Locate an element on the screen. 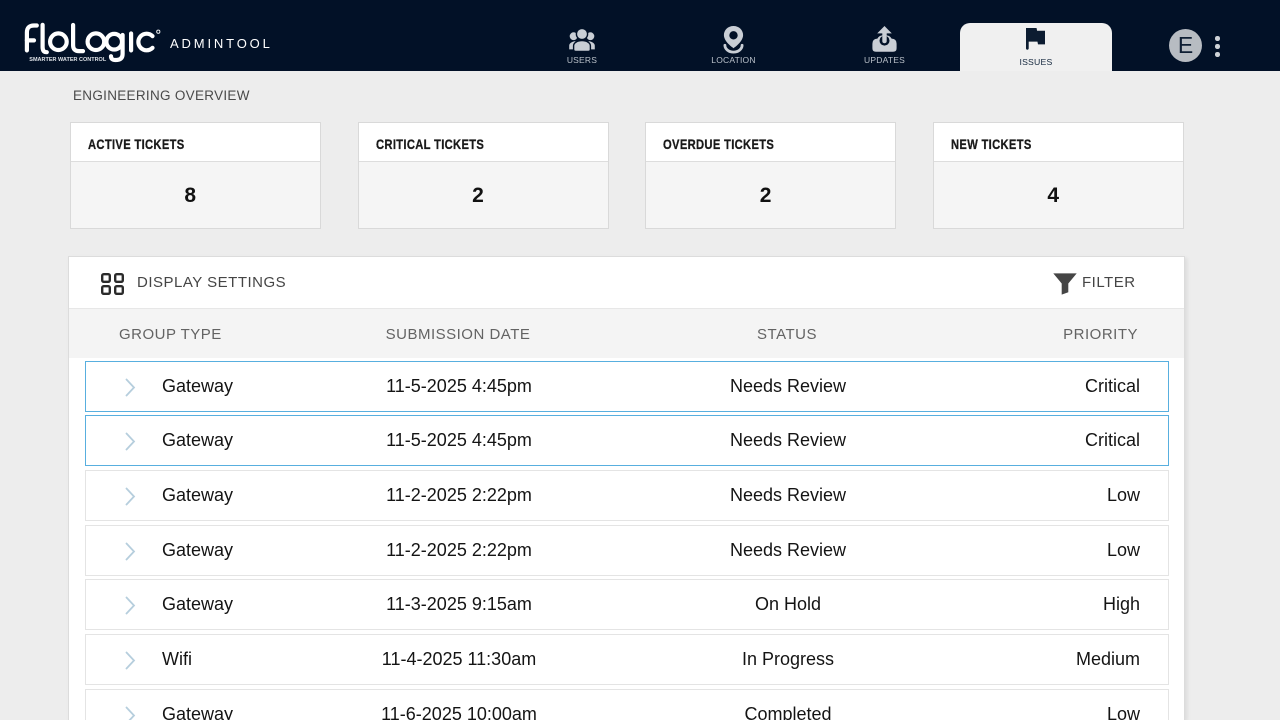  svg-text: SMARTER WATER CONTROL is located at coordinates (68, 60).